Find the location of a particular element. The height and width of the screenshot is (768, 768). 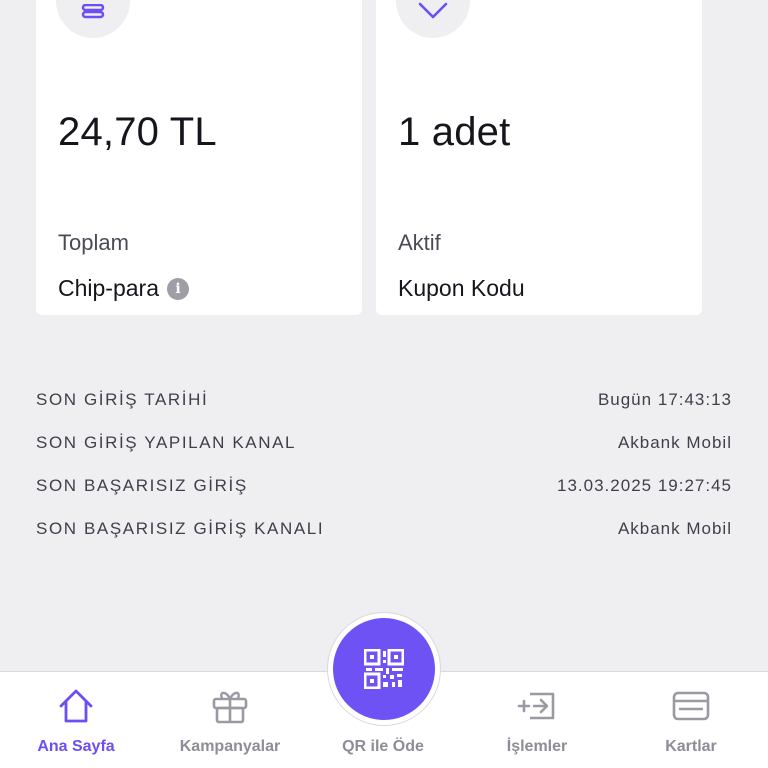

chip-para-title: Chip-para i is located at coordinates (123, 288).